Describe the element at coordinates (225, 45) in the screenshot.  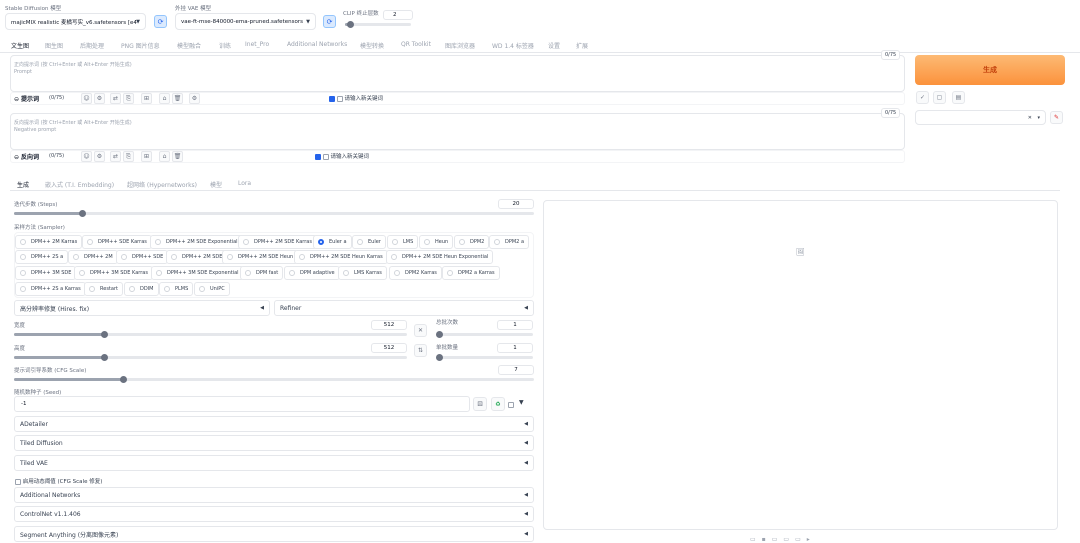
I see `tab-train: 训练` at that location.